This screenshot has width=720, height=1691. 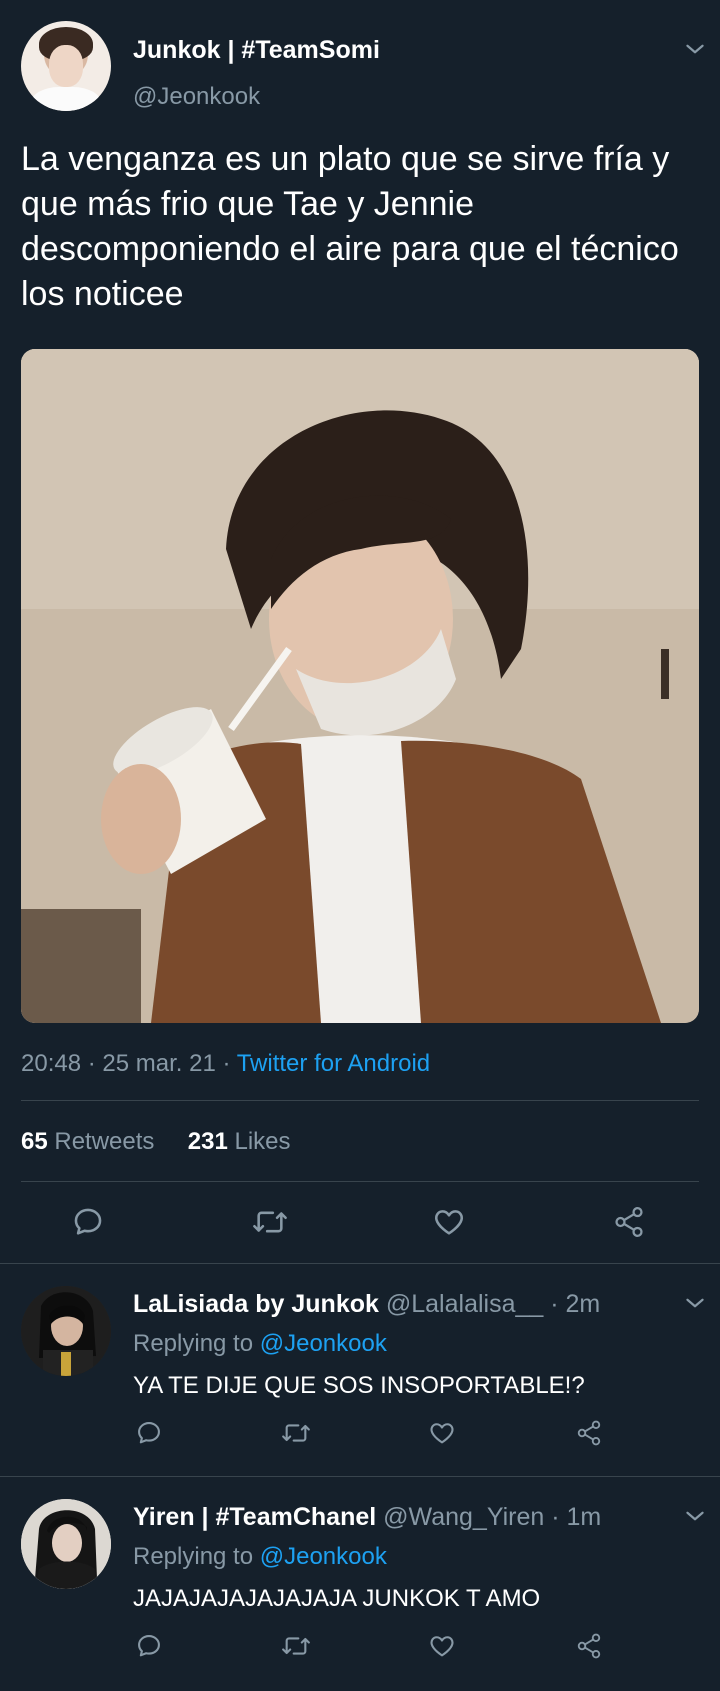 What do you see at coordinates (463, 1517) in the screenshot?
I see `reply-author-handle: @Wang_Yiren` at bounding box center [463, 1517].